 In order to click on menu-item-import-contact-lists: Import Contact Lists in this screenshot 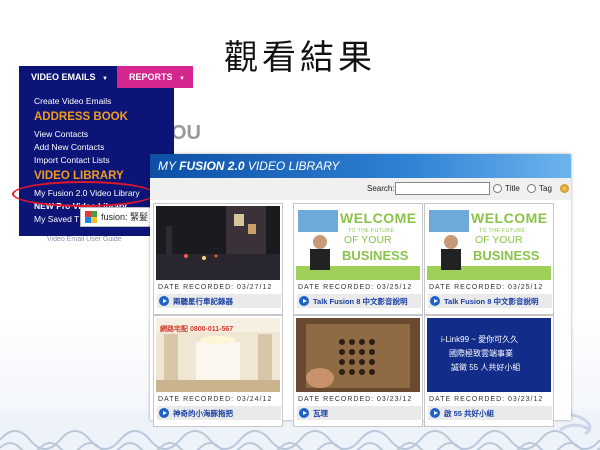, I will do `click(72, 160)`.